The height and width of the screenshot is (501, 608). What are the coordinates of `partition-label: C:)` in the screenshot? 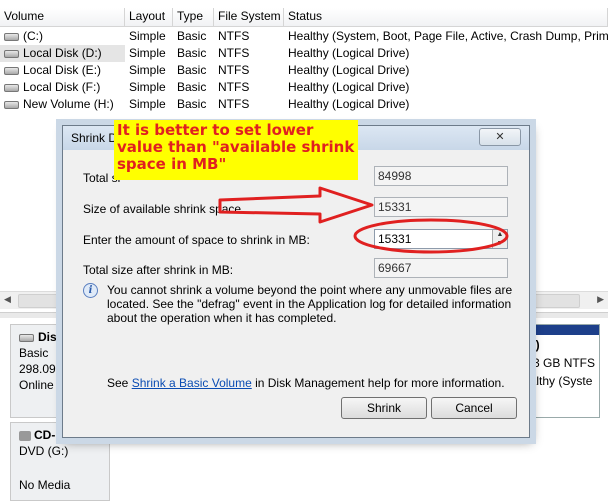 It's located at (531, 345).